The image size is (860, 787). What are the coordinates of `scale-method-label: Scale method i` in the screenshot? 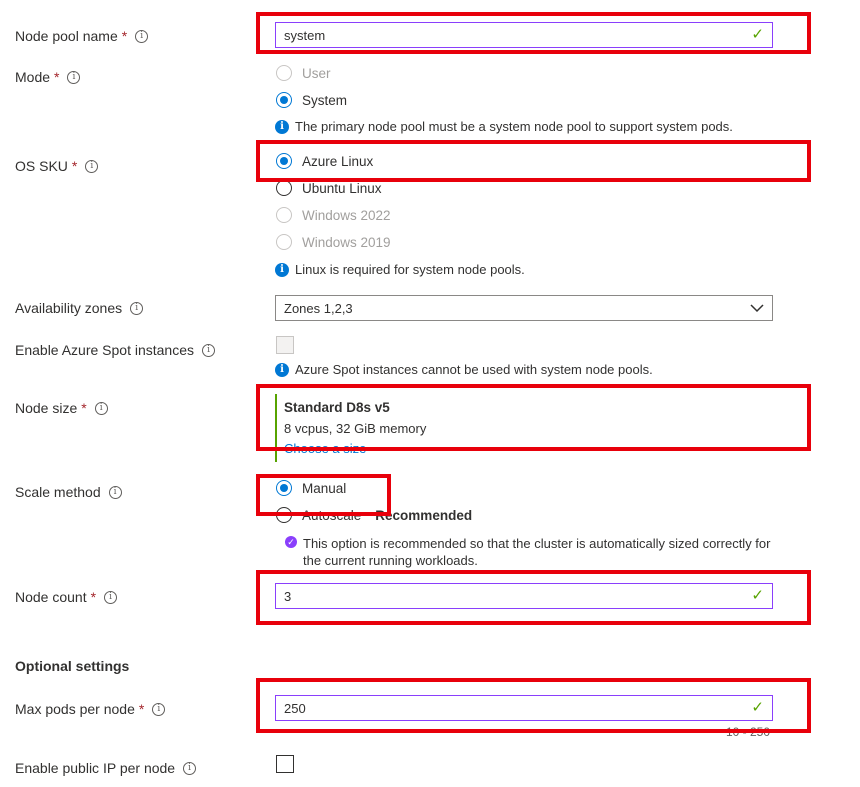 It's located at (68, 492).